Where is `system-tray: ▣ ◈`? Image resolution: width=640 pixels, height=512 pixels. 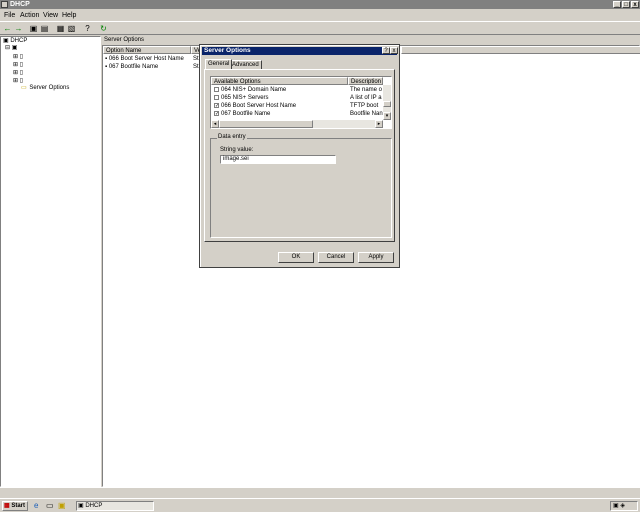
system-tray: ▣ ◈ is located at coordinates (624, 506).